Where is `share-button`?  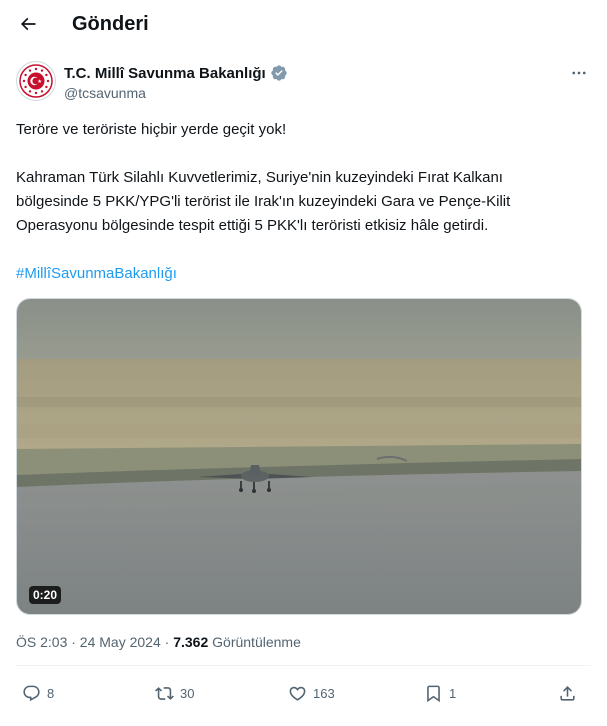
share-button is located at coordinates (567, 693).